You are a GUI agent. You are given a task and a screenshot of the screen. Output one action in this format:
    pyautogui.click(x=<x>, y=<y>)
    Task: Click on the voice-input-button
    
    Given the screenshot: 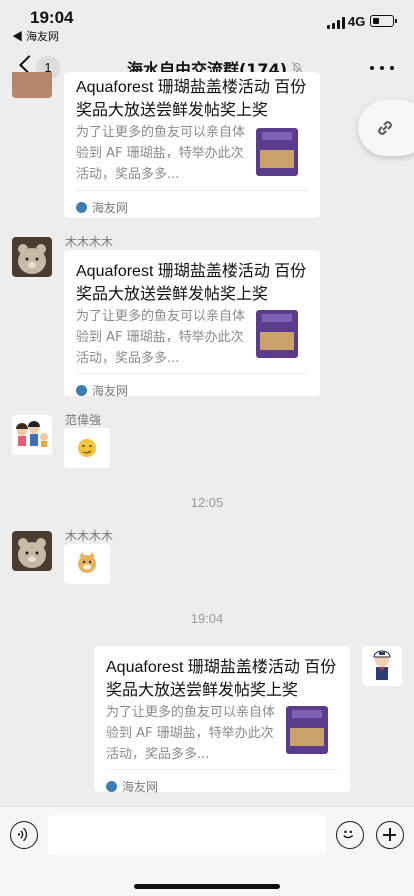 What is the action you would take?
    pyautogui.click(x=24, y=835)
    